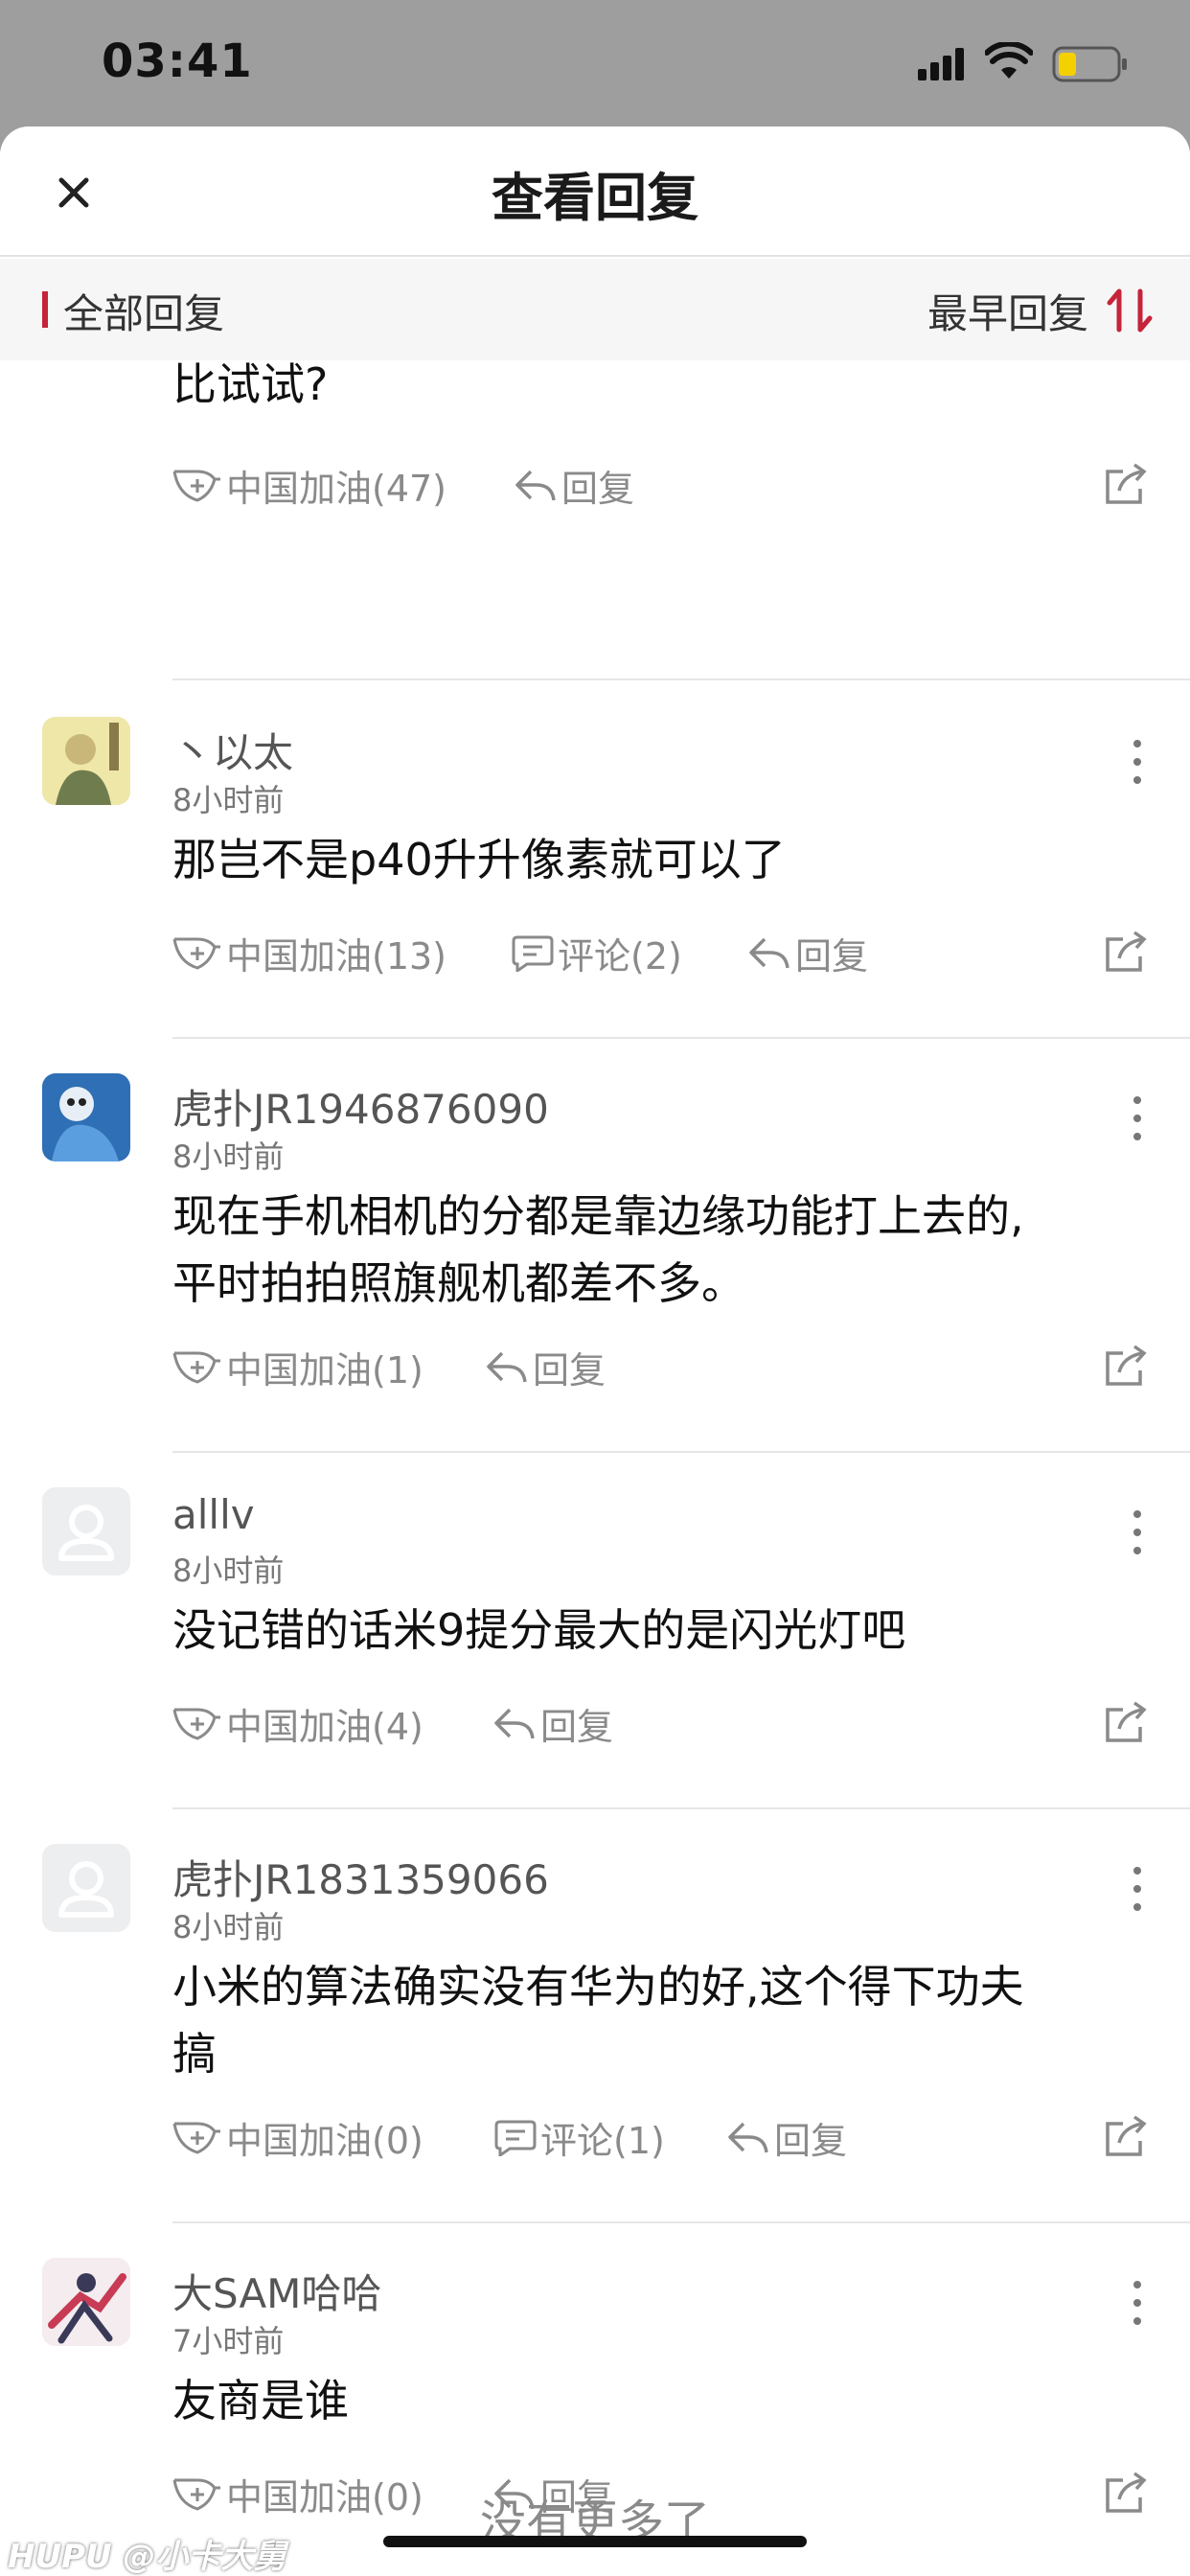  Describe the element at coordinates (1008, 311) in the screenshot. I see `sort-earliest-button: 最早回复` at that location.